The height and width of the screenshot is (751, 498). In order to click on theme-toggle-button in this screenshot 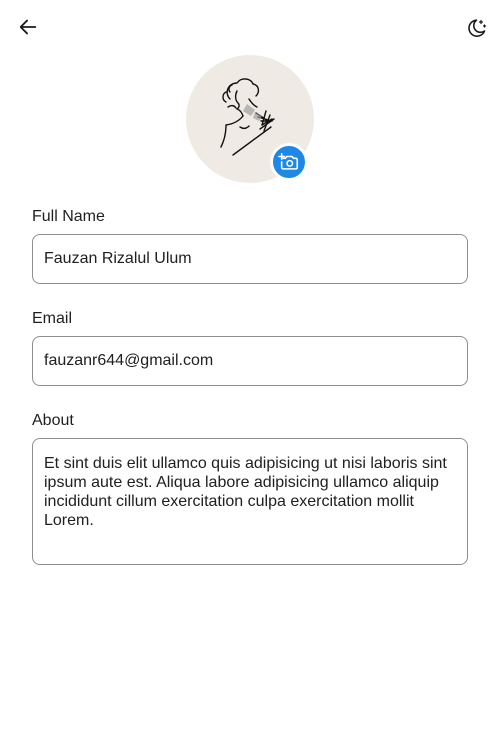, I will do `click(476, 28)`.